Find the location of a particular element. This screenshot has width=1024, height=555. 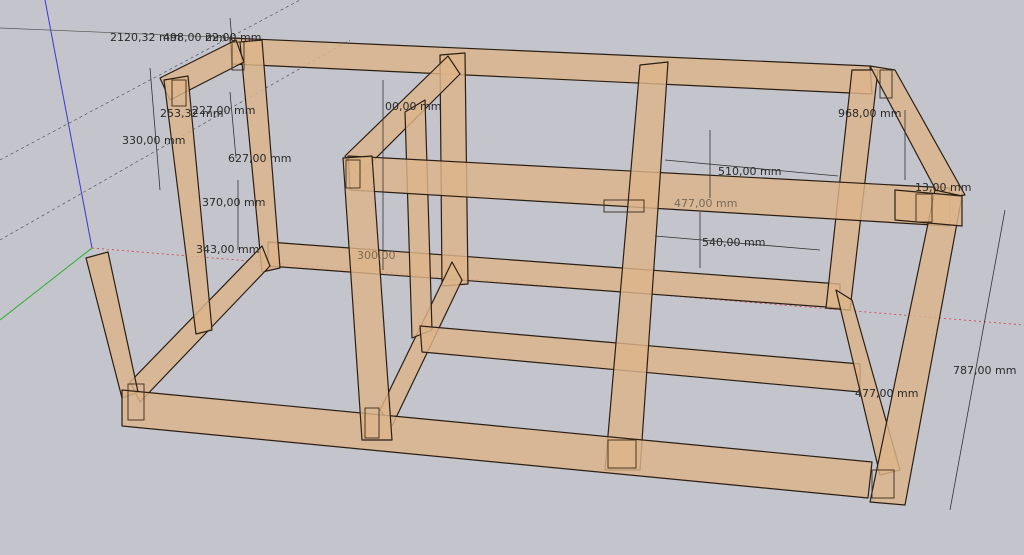

dim-inner-post: 00,00 mm is located at coordinates (413, 106).